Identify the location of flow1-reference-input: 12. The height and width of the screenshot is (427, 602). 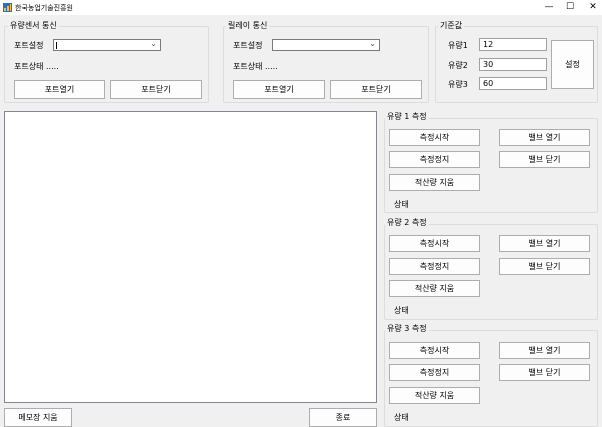
(513, 44).